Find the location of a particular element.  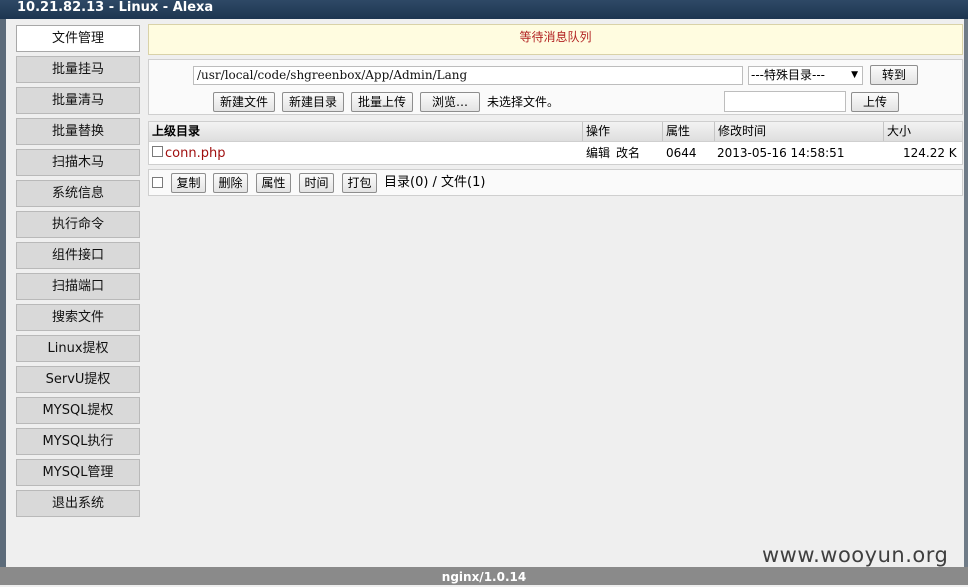

attr-button: 属性 is located at coordinates (273, 183).